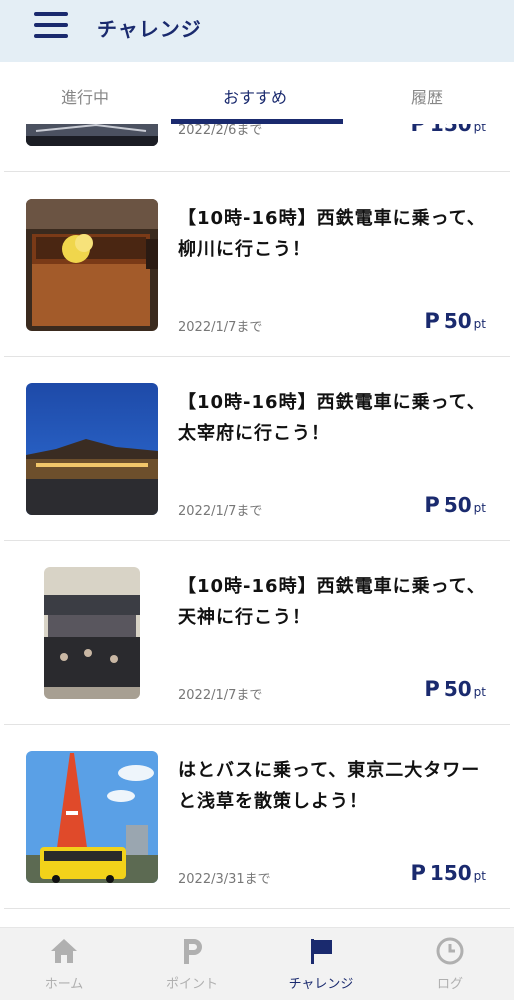 The image size is (514, 1000). Describe the element at coordinates (332, 234) in the screenshot. I see `challenge-title: 【10時-16時】西鉄電車に乗って、柳川に行こう！` at that location.